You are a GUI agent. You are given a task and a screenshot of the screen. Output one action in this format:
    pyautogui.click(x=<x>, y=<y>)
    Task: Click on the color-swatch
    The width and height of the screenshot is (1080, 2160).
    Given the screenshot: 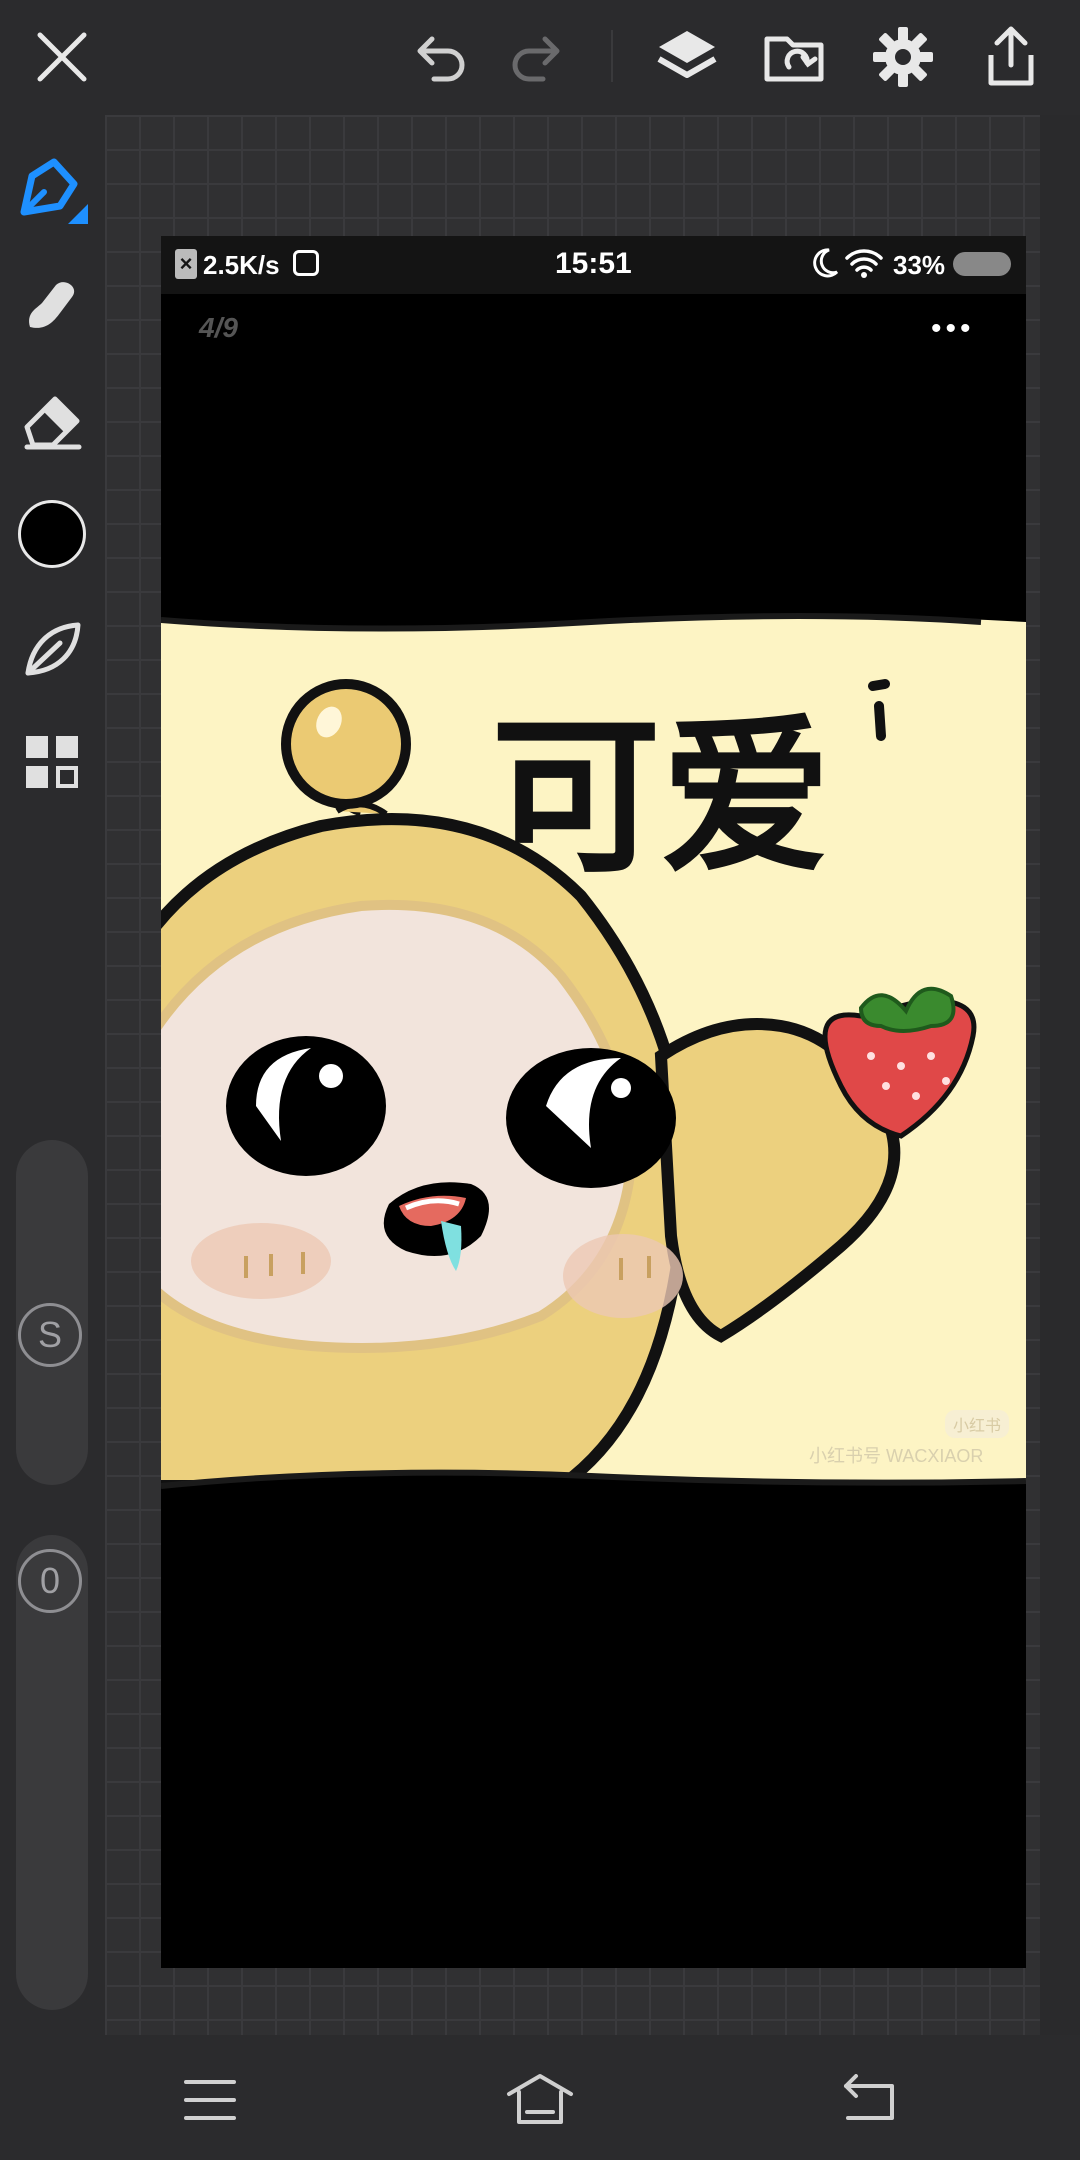 What is the action you would take?
    pyautogui.click(x=52, y=534)
    